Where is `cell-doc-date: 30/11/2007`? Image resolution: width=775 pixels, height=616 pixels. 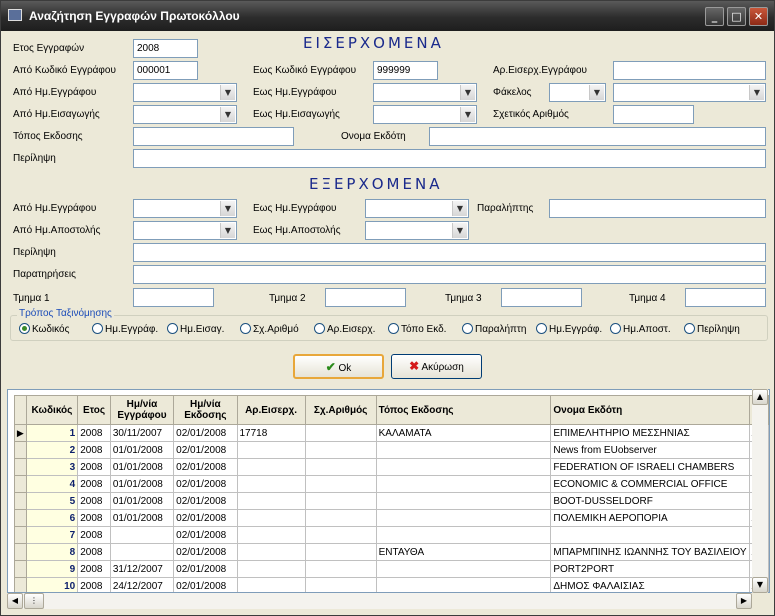
cell-doc-date: 30/11/2007 is located at coordinates (142, 433).